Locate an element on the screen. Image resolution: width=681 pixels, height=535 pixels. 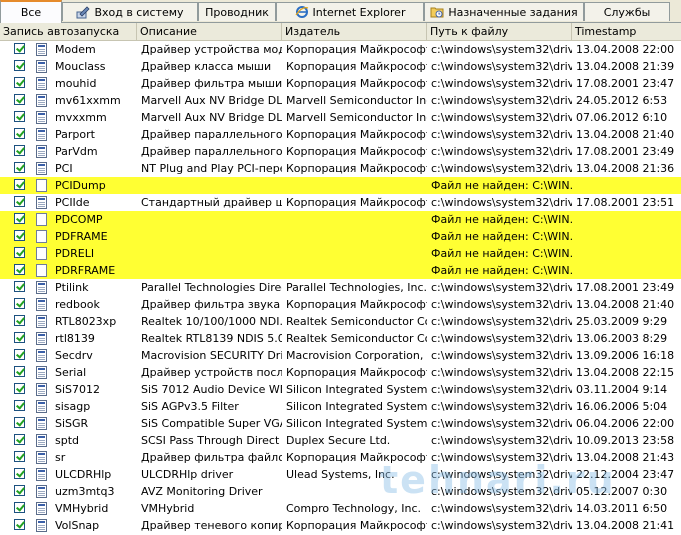
column-header-publisher: Издатель is located at coordinates (354, 31).